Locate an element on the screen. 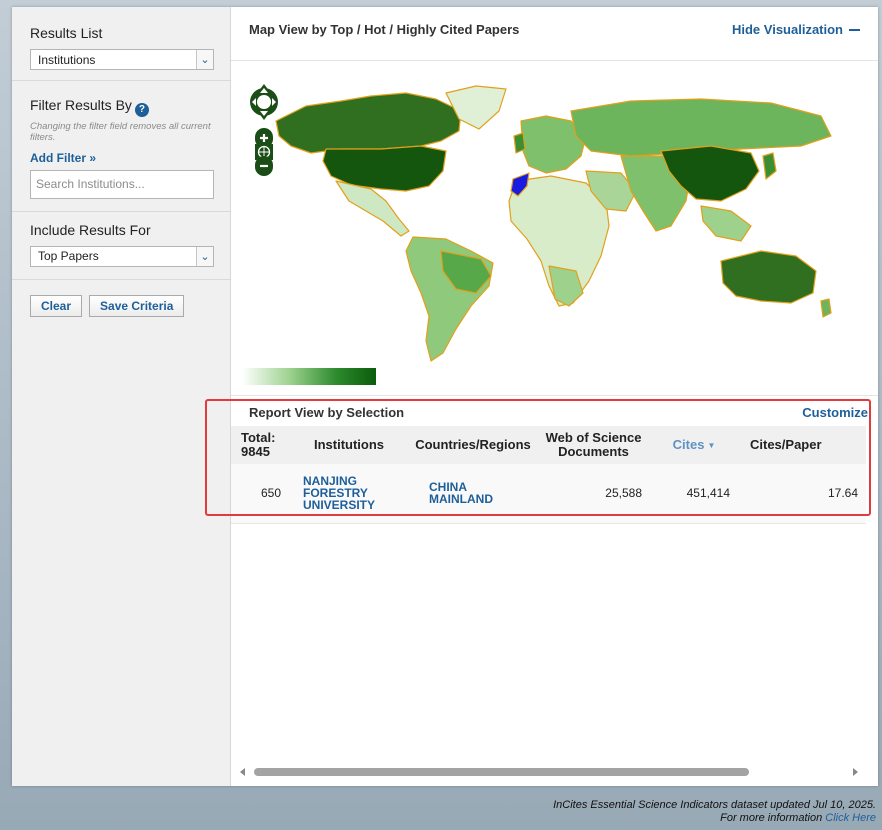  scroll-left-icon is located at coordinates (242, 772).